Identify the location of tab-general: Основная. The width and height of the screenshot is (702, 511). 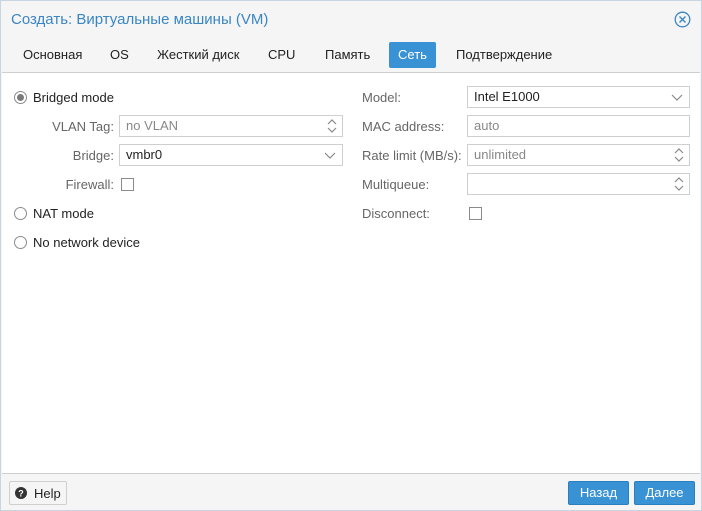
(52, 55).